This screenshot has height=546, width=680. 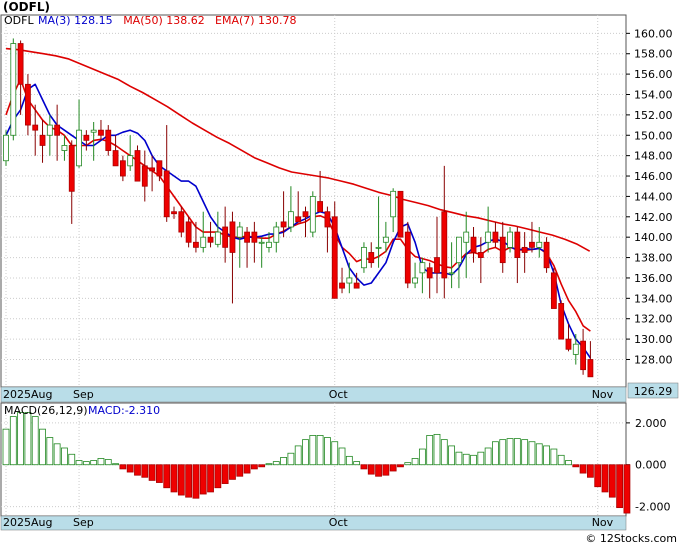 What do you see at coordinates (603, 522) in the screenshot?
I see `x-tick-label: Nov` at bounding box center [603, 522].